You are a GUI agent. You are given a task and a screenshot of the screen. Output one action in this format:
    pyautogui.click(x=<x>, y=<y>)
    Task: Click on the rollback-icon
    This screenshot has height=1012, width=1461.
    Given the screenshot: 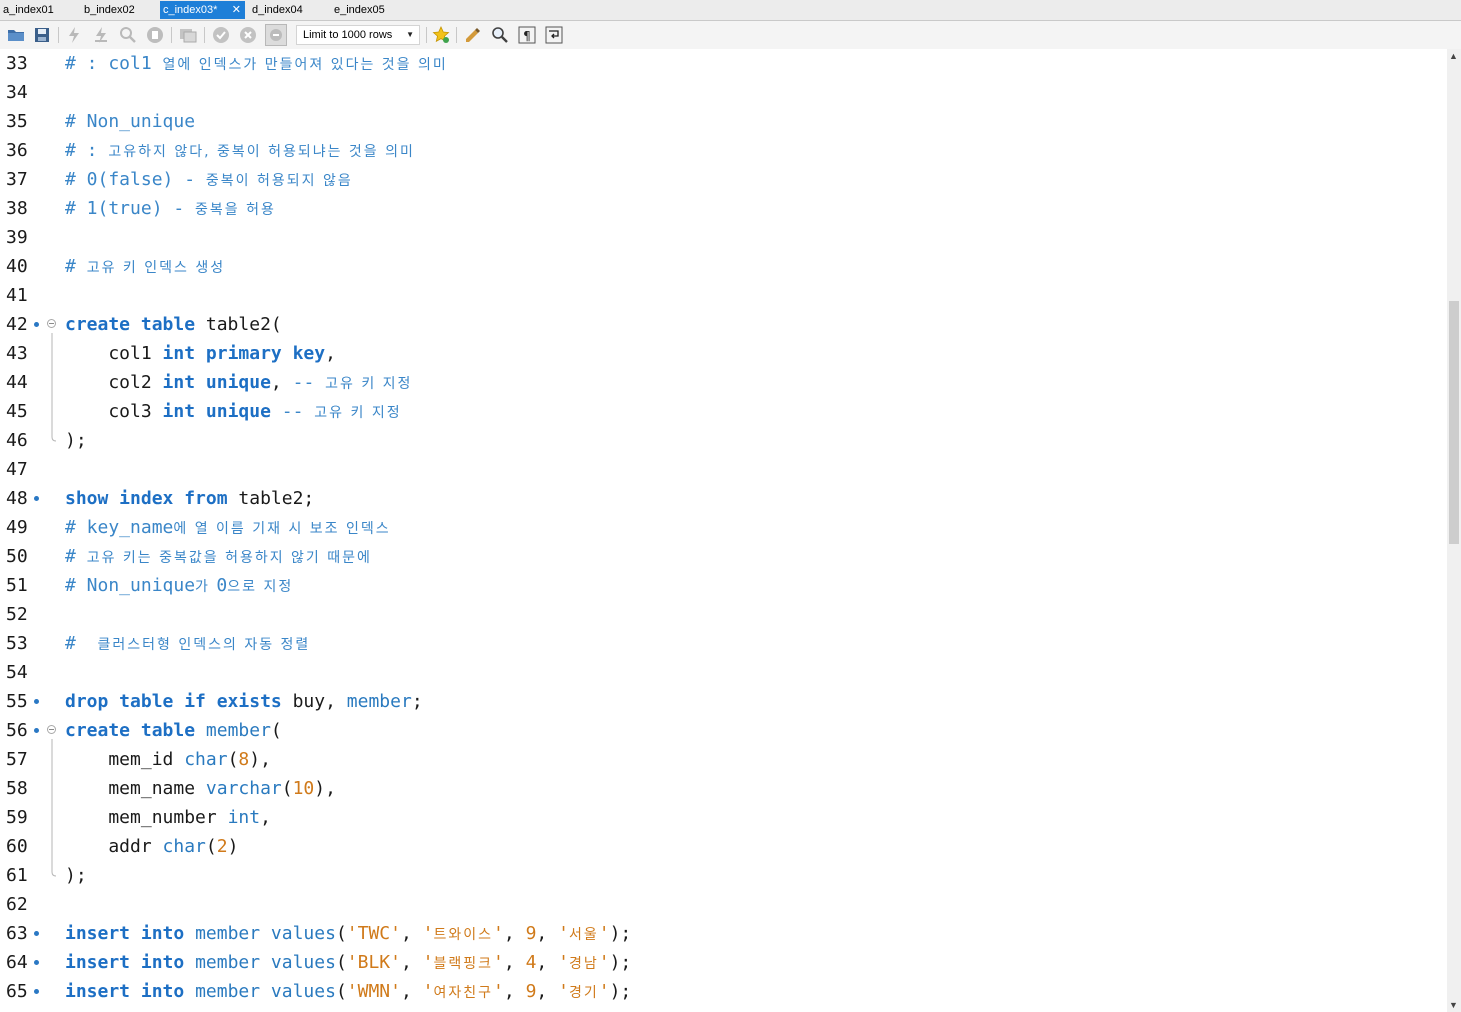 What is the action you would take?
    pyautogui.click(x=248, y=35)
    